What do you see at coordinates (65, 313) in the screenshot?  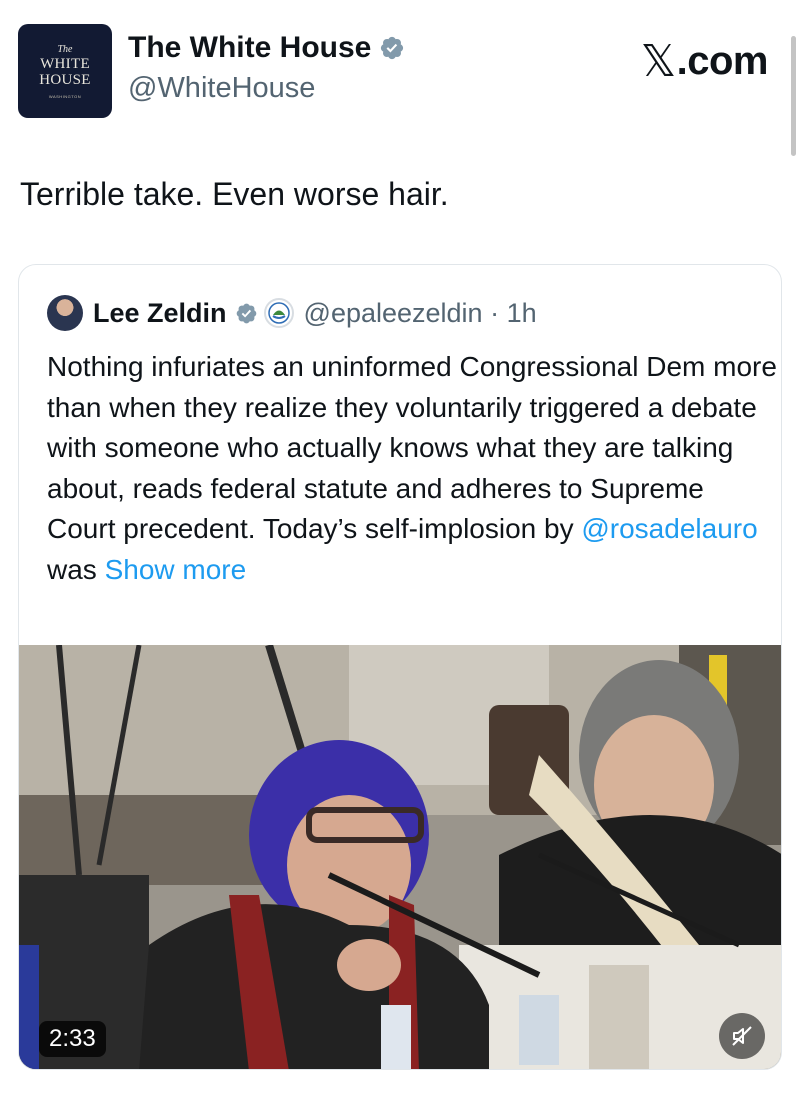 I see `quoted-author-avatar` at bounding box center [65, 313].